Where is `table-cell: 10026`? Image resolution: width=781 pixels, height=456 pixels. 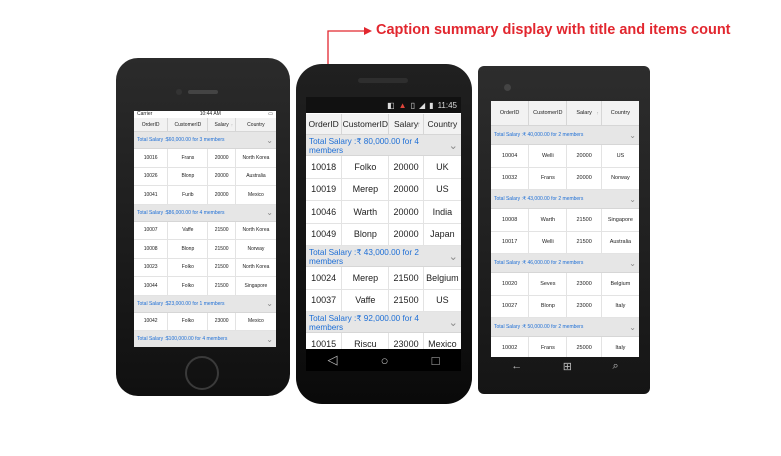 table-cell: 10026 is located at coordinates (151, 176).